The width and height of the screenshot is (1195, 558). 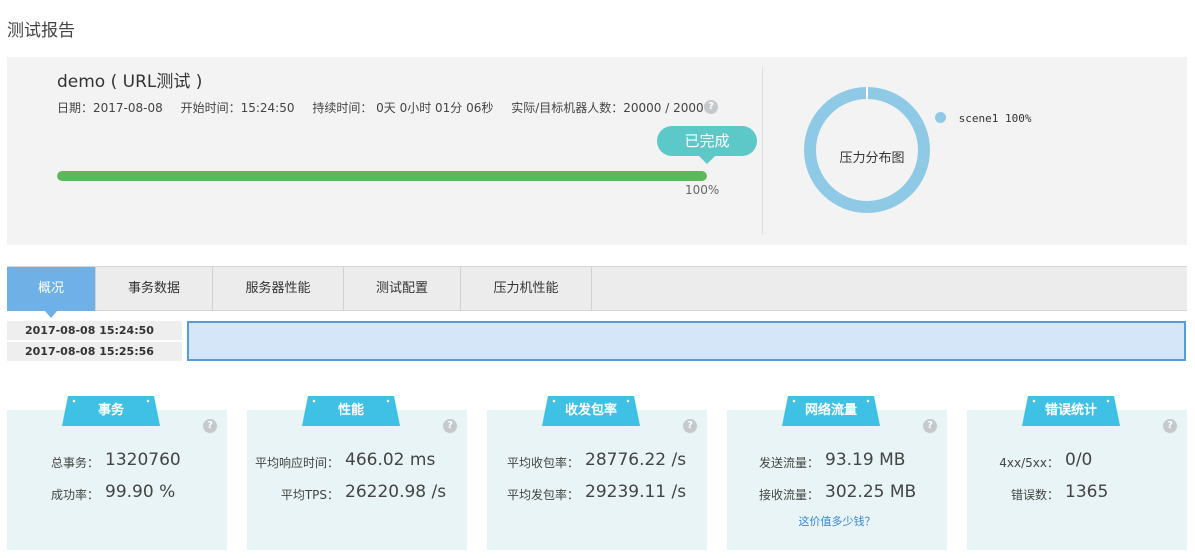 I want to click on card-transactions: 事务 ? 总事务： 1320760 成功率： 99.90 %, so click(x=117, y=473).